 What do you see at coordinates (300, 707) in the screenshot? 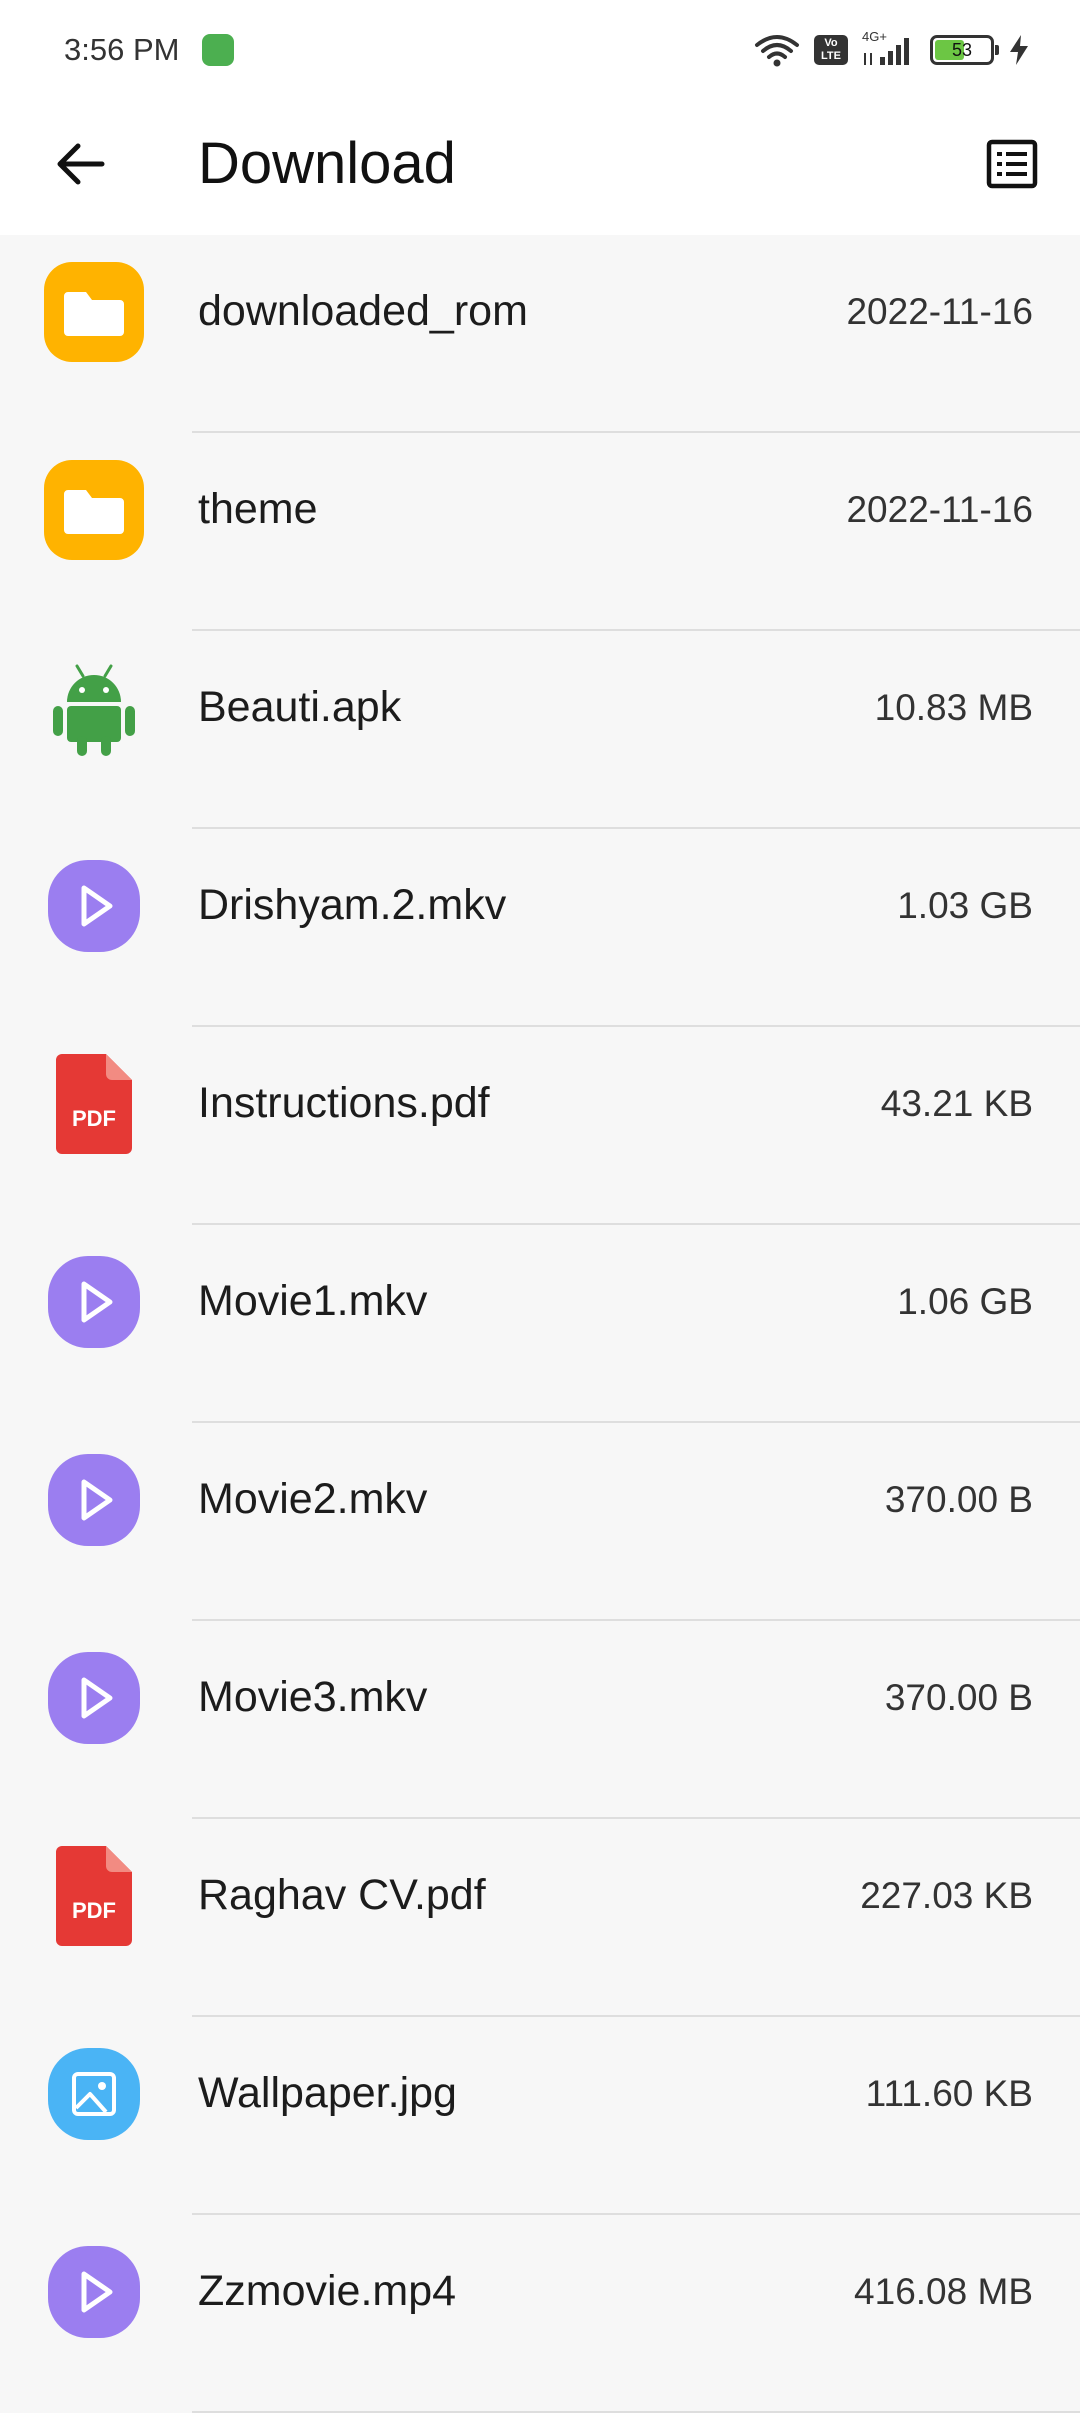
I see `file-name: Beauti.apk` at bounding box center [300, 707].